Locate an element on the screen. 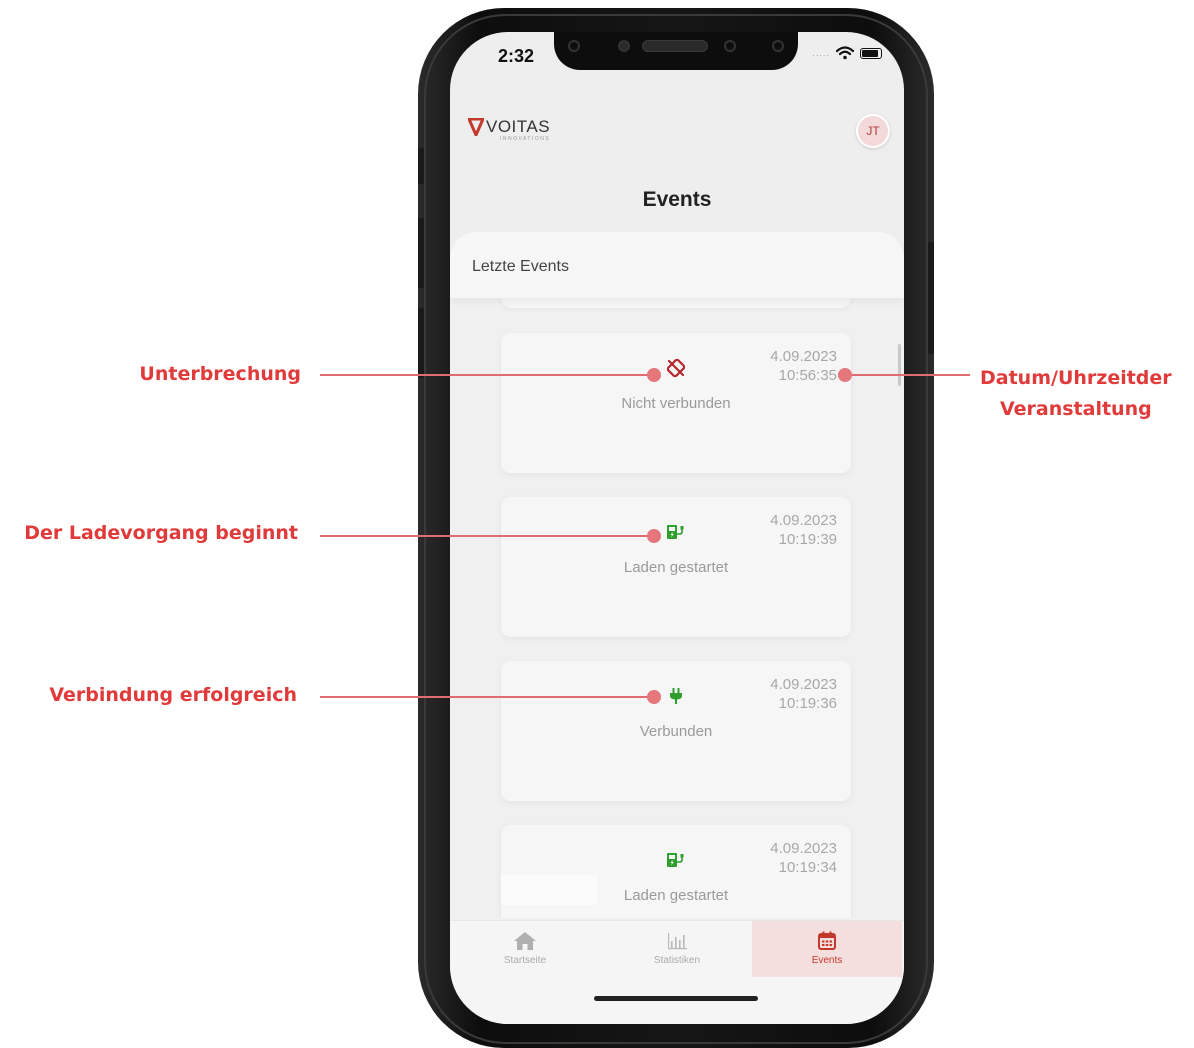  user-avatar: JT is located at coordinates (873, 131).